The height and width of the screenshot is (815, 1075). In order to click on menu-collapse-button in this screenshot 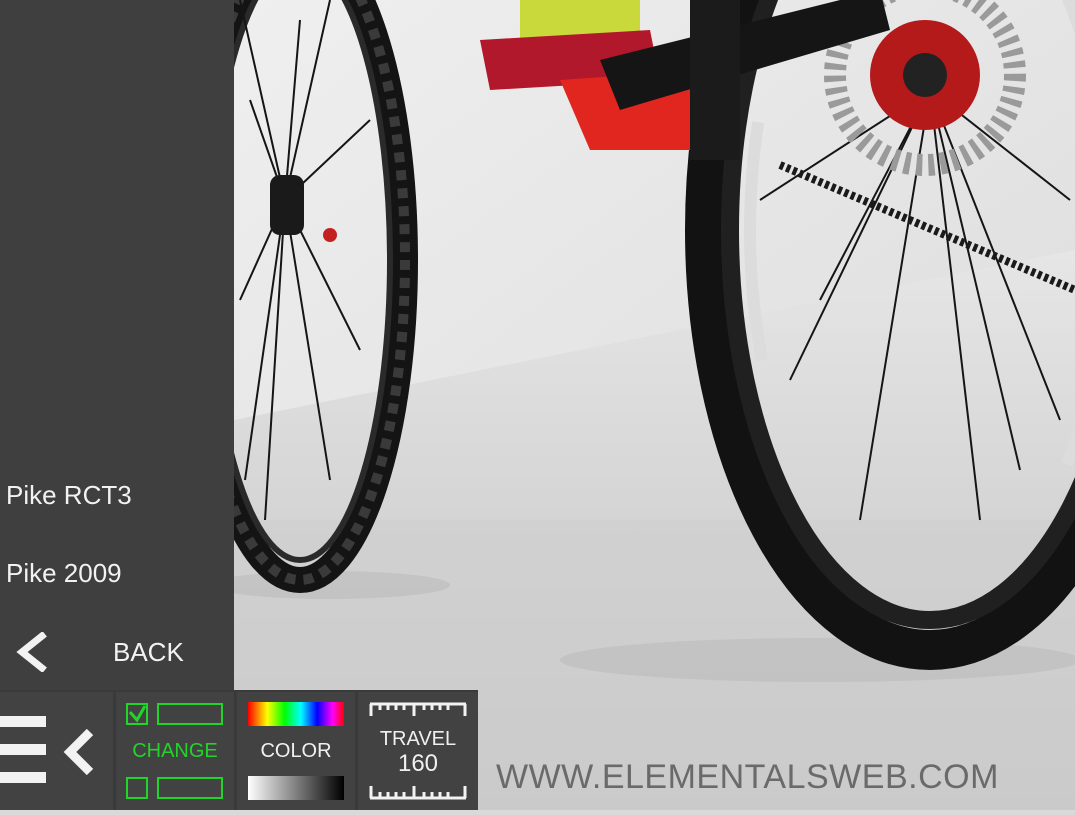, I will do `click(56, 751)`.